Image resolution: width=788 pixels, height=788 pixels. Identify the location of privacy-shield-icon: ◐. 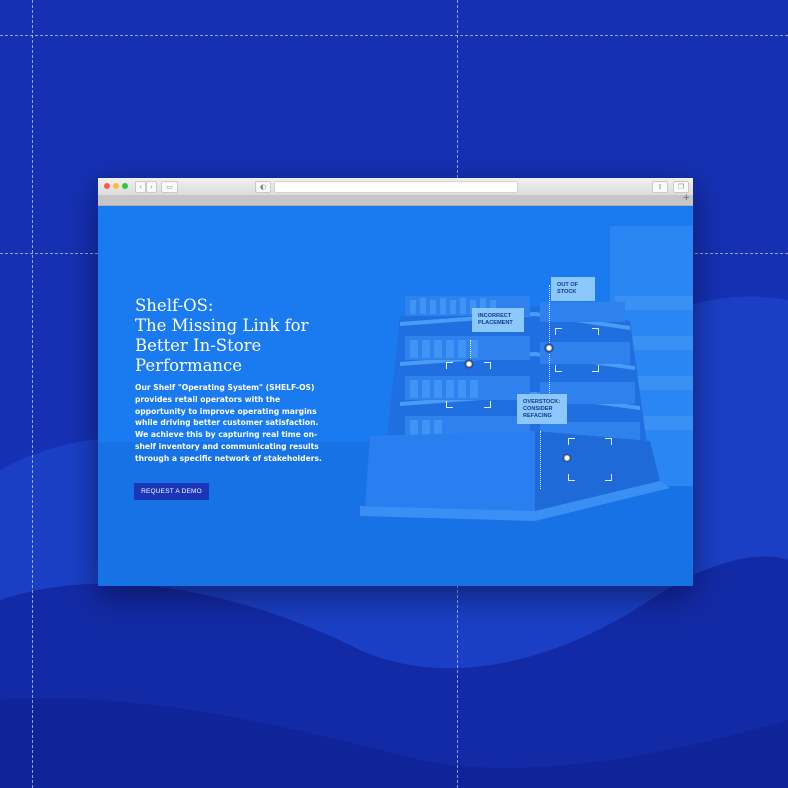
(263, 187).